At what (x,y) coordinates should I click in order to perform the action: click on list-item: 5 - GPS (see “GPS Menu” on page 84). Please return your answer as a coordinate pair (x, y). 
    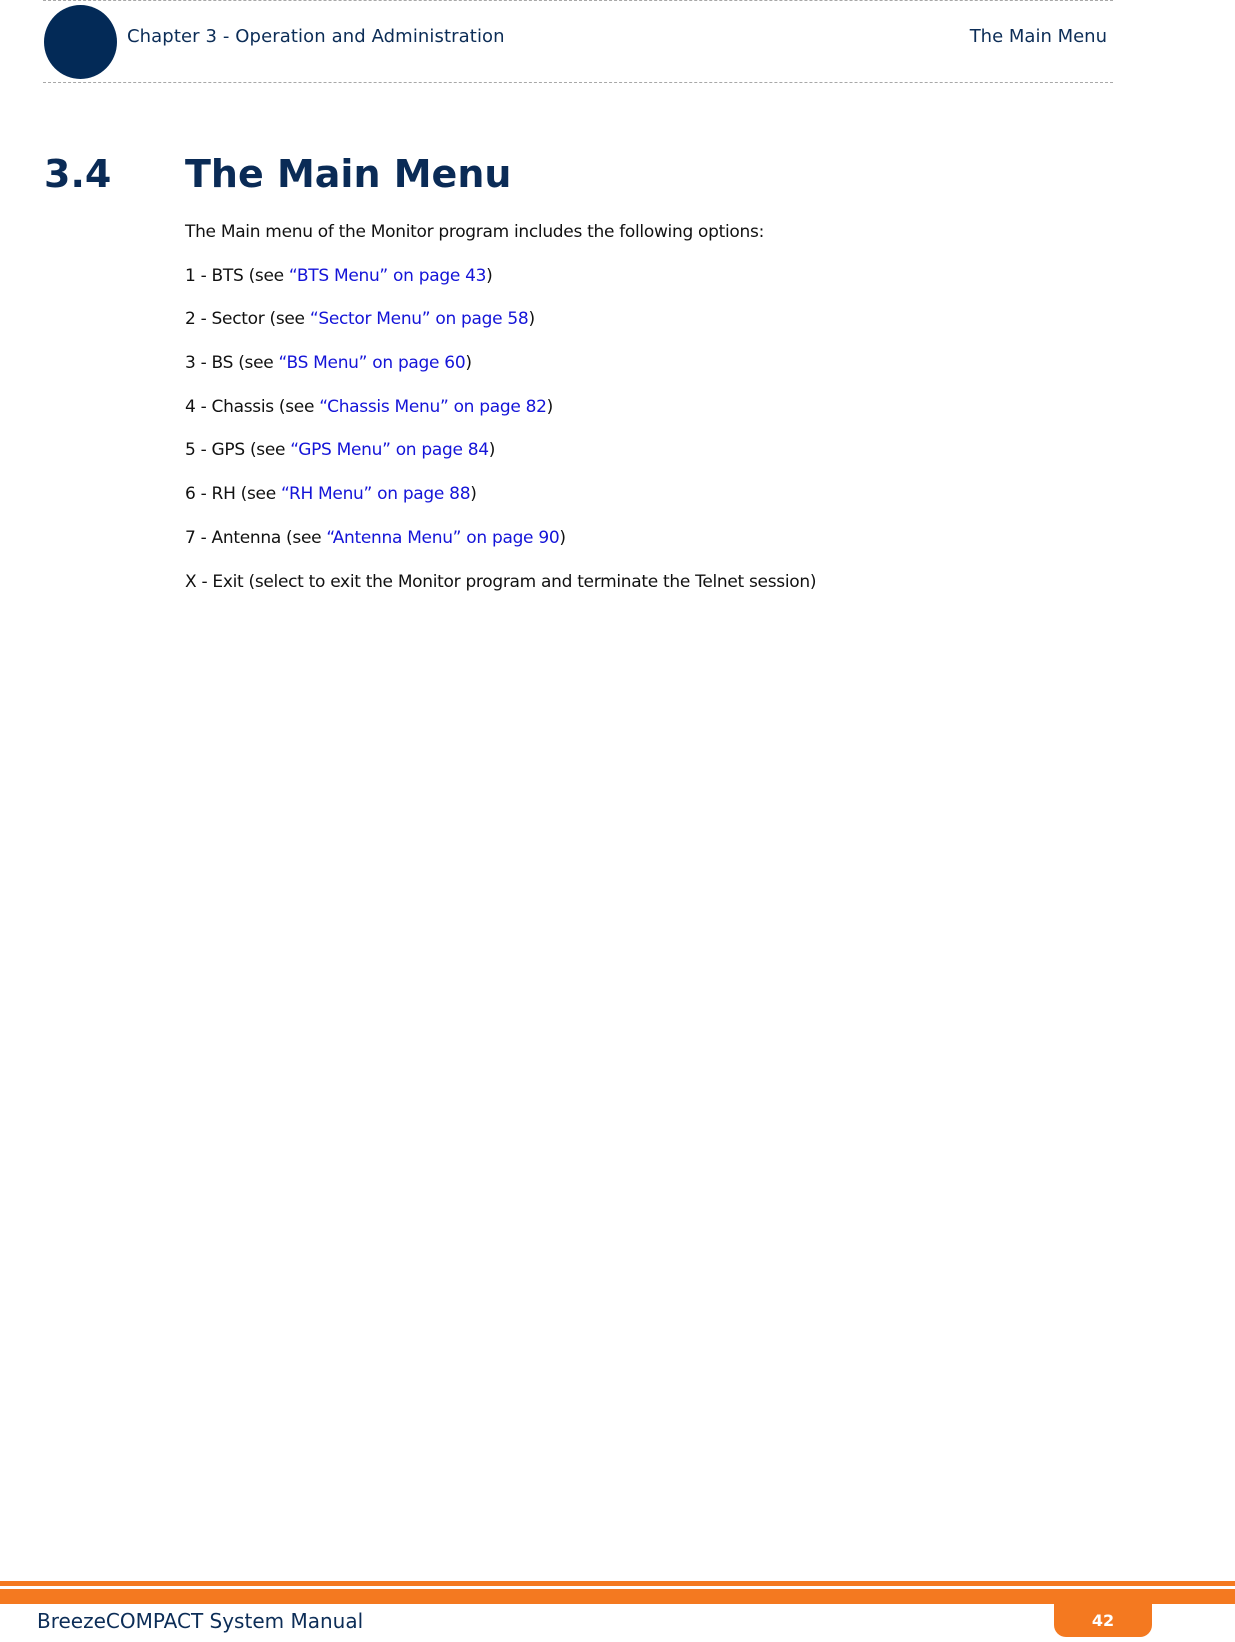
    Looking at the image, I should click on (500, 460).